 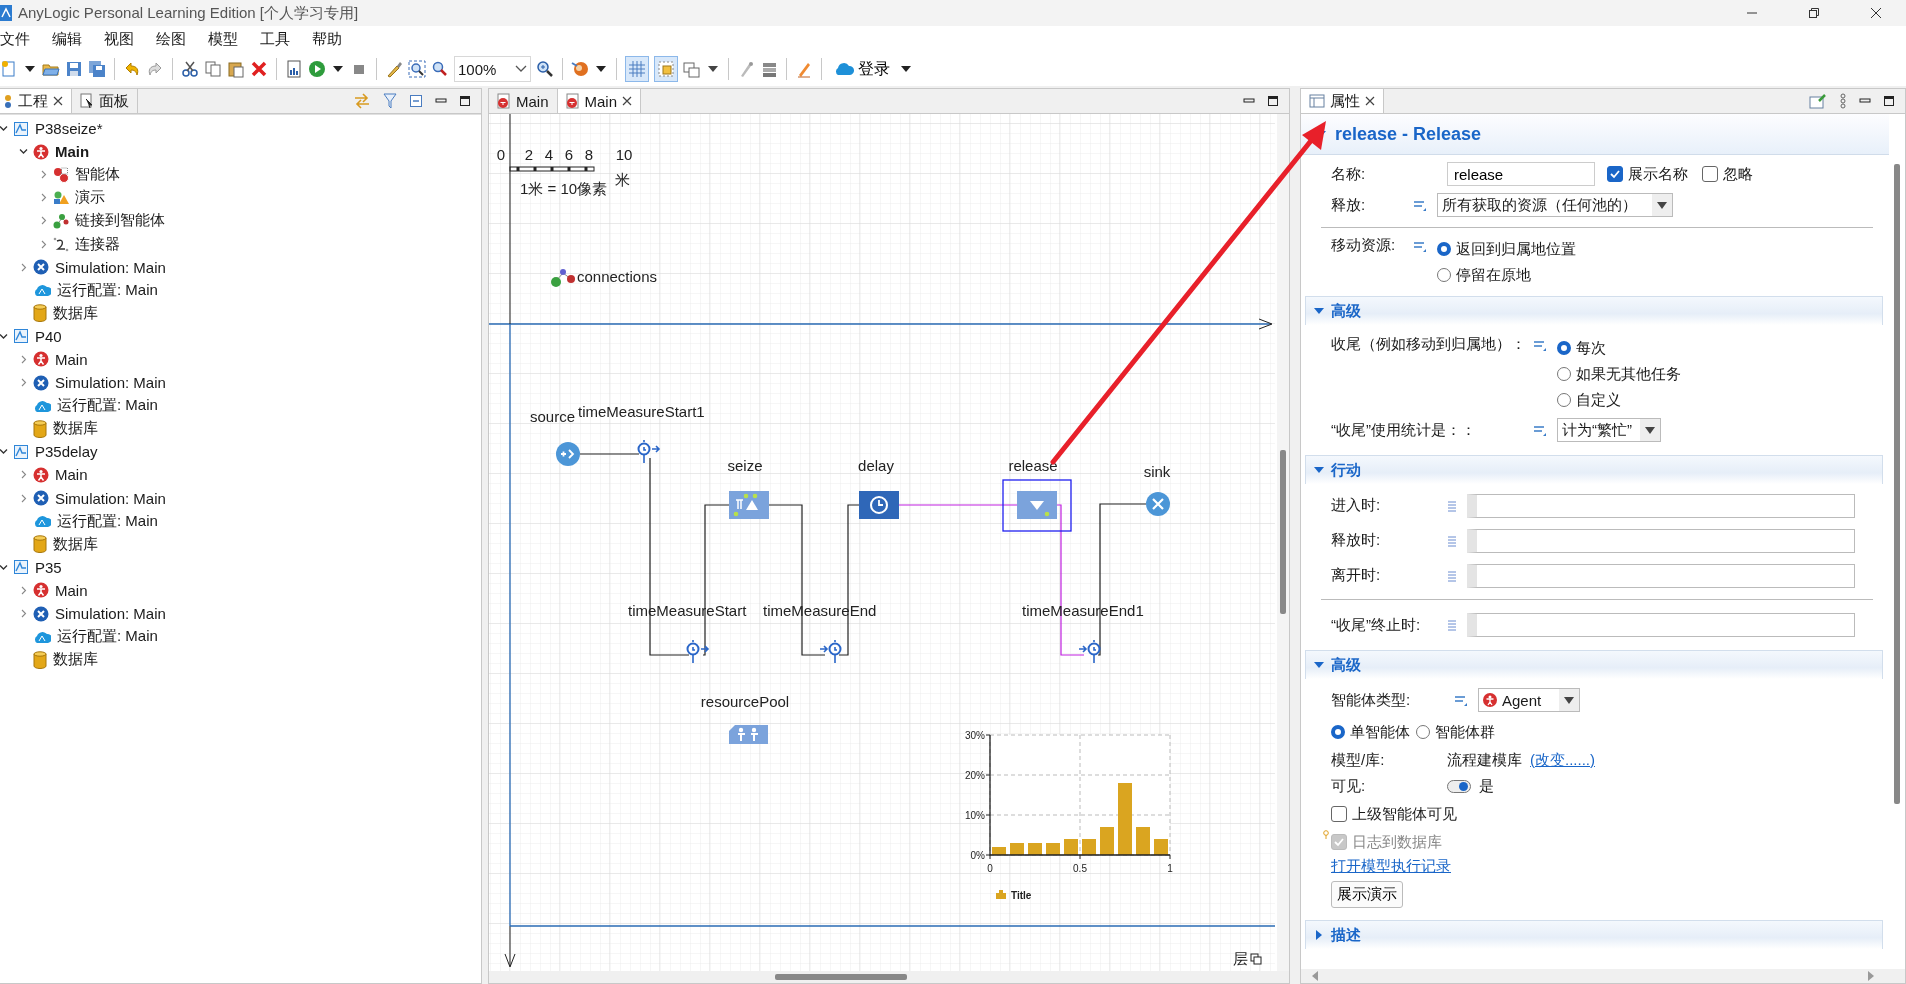 What do you see at coordinates (416, 101) in the screenshot?
I see `collapse-icon` at bounding box center [416, 101].